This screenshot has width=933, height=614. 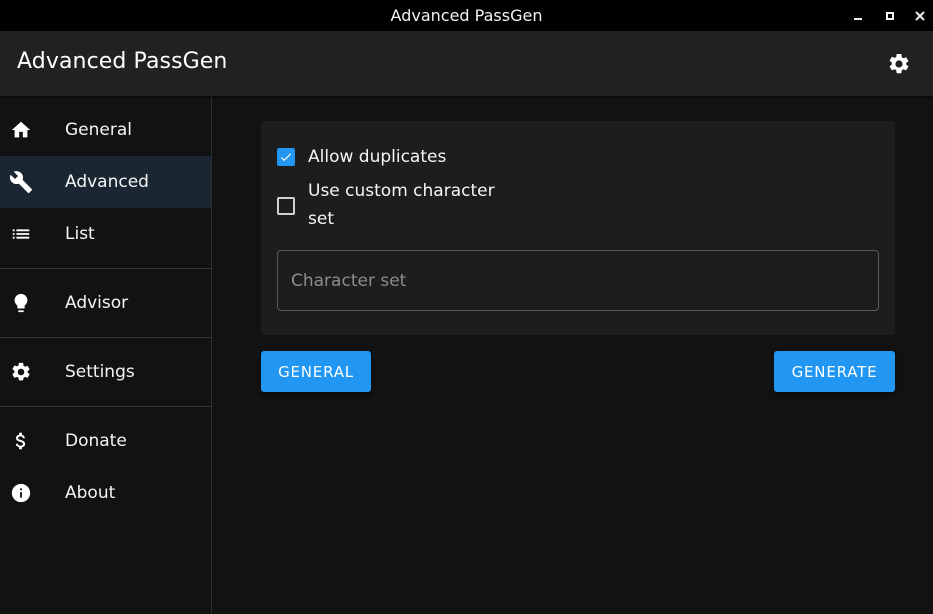 I want to click on custom-charset-row: Use custom character set, so click(x=386, y=205).